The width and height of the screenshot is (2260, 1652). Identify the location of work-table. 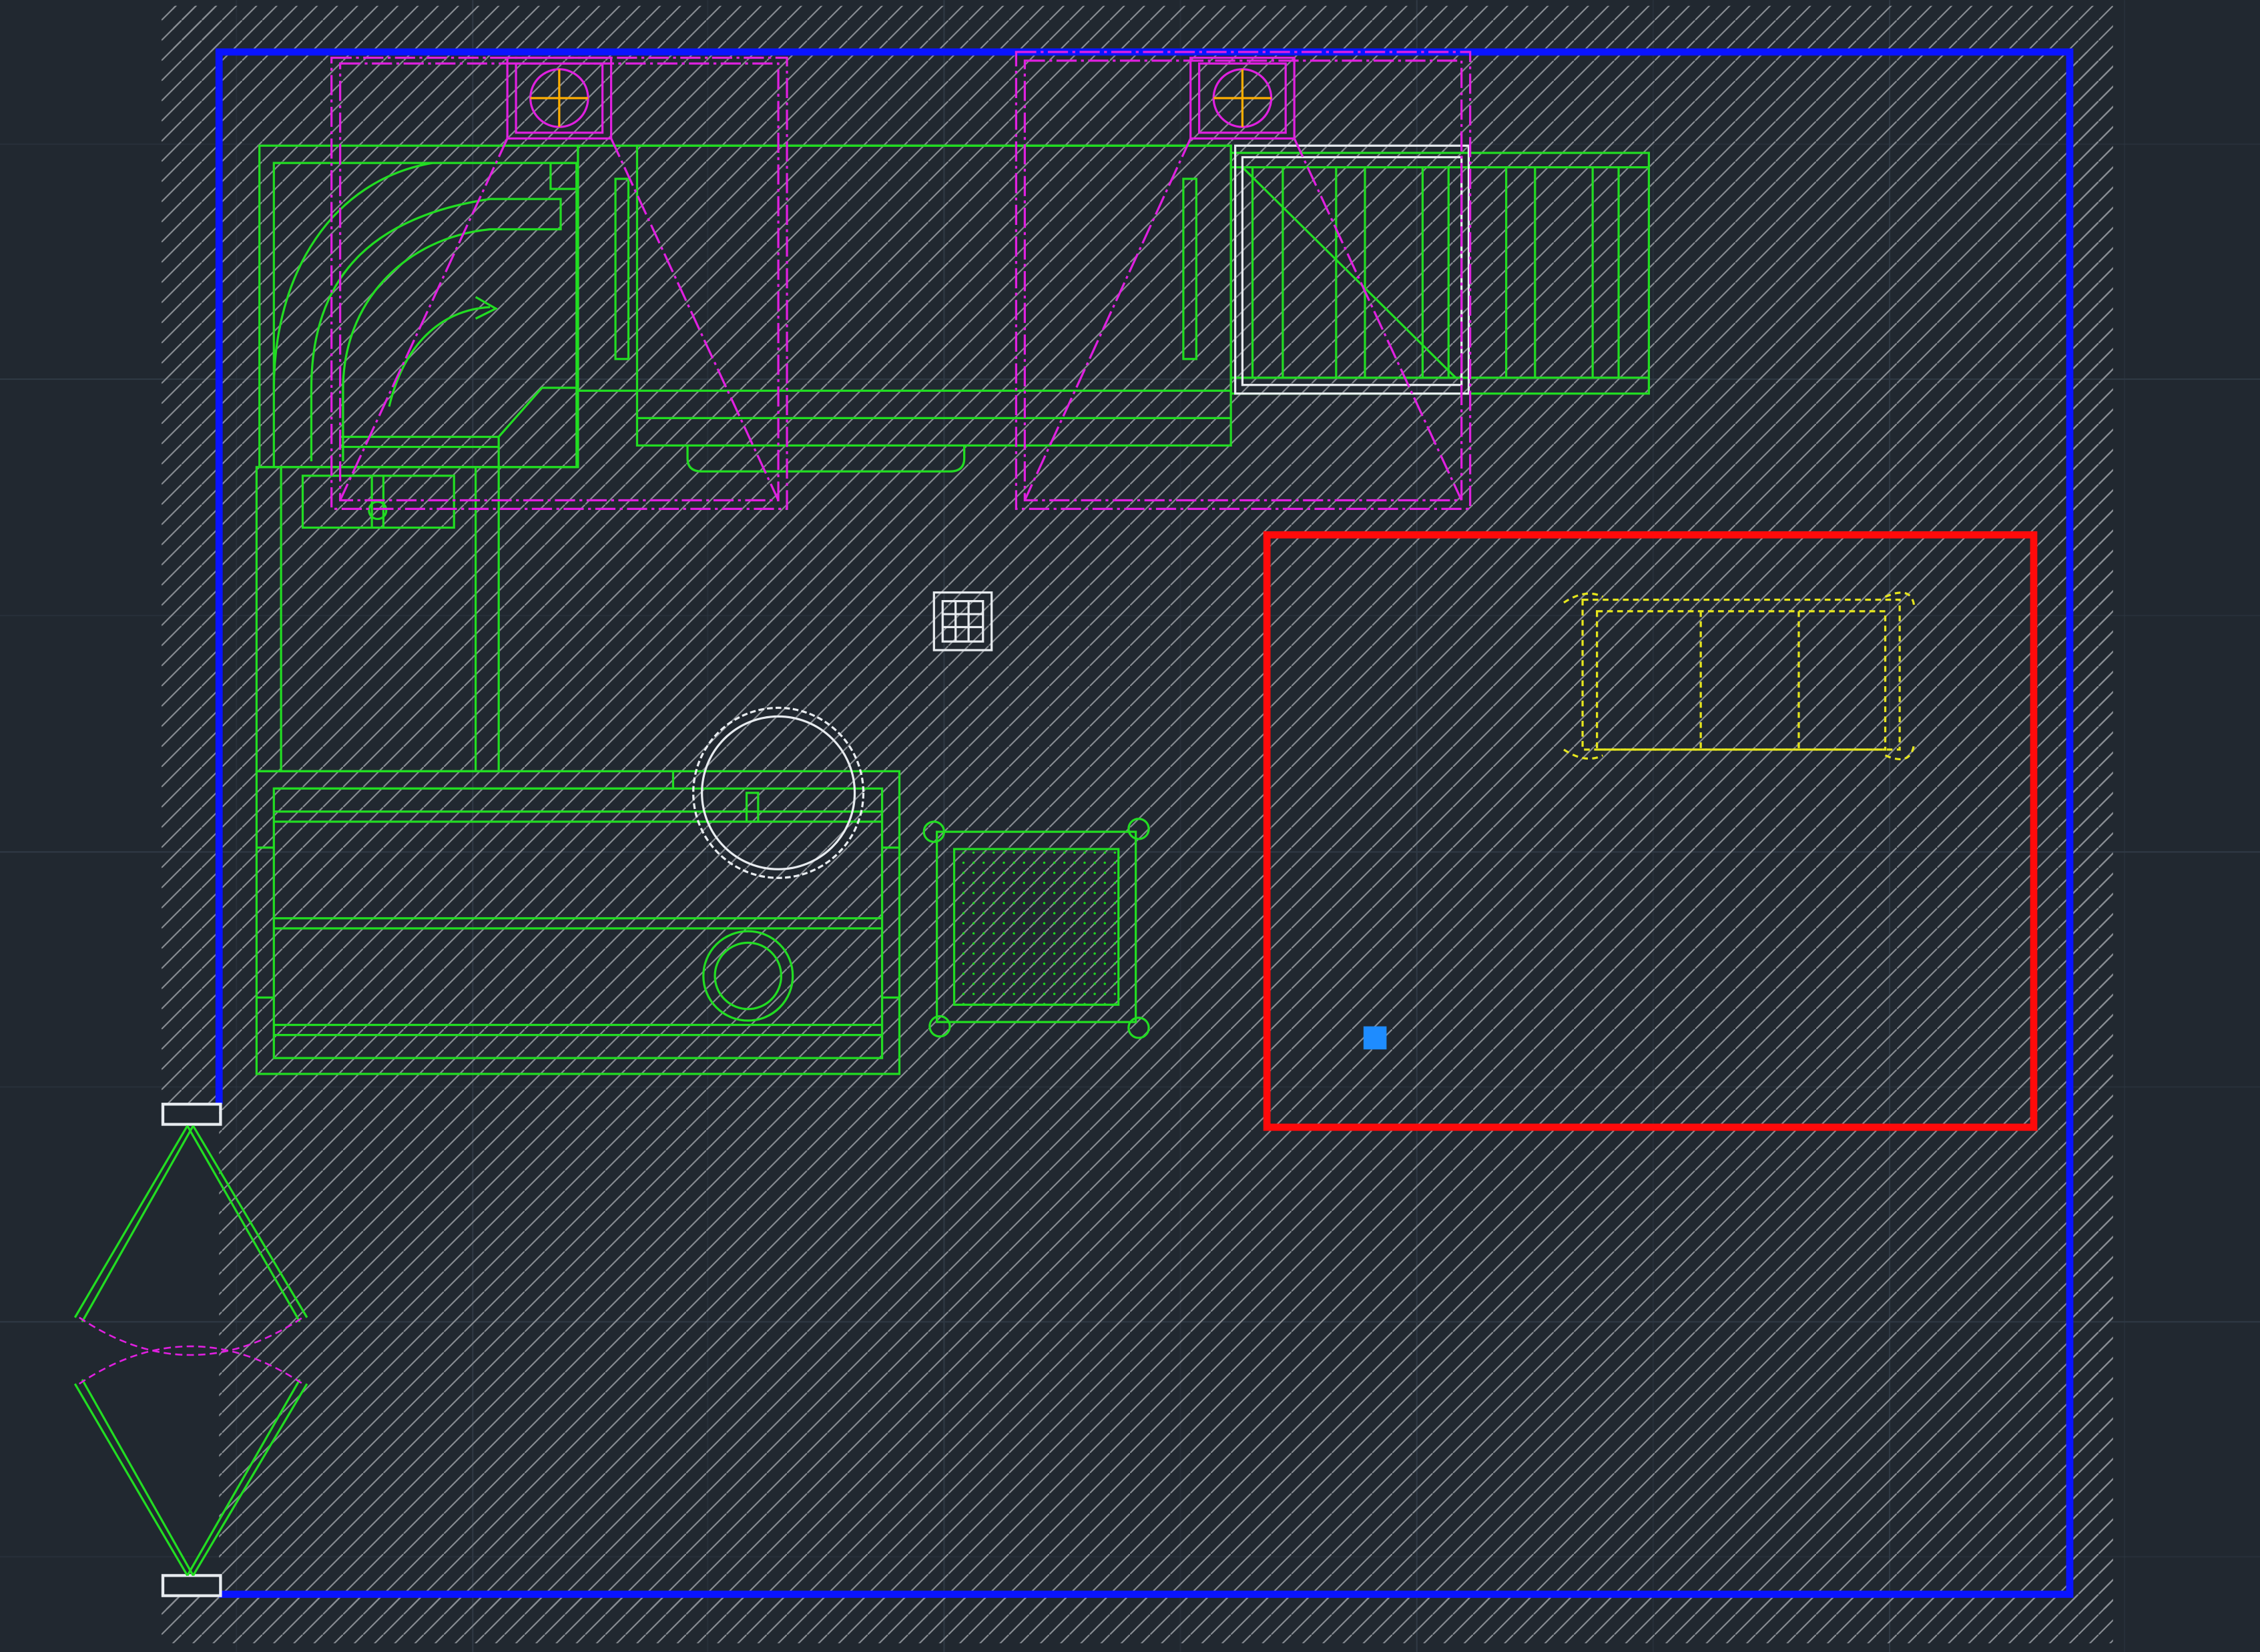
(1036, 928).